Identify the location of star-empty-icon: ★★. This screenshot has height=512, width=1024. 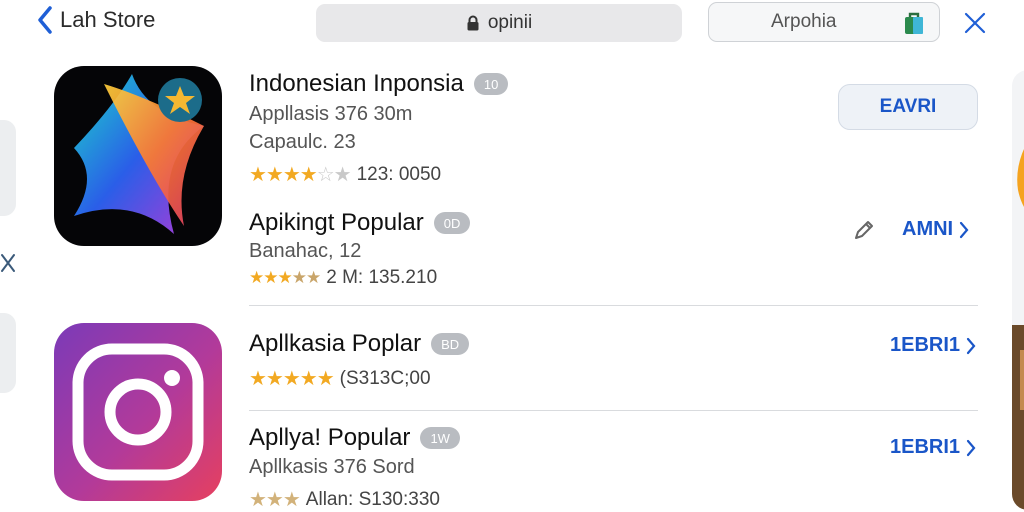
(306, 277).